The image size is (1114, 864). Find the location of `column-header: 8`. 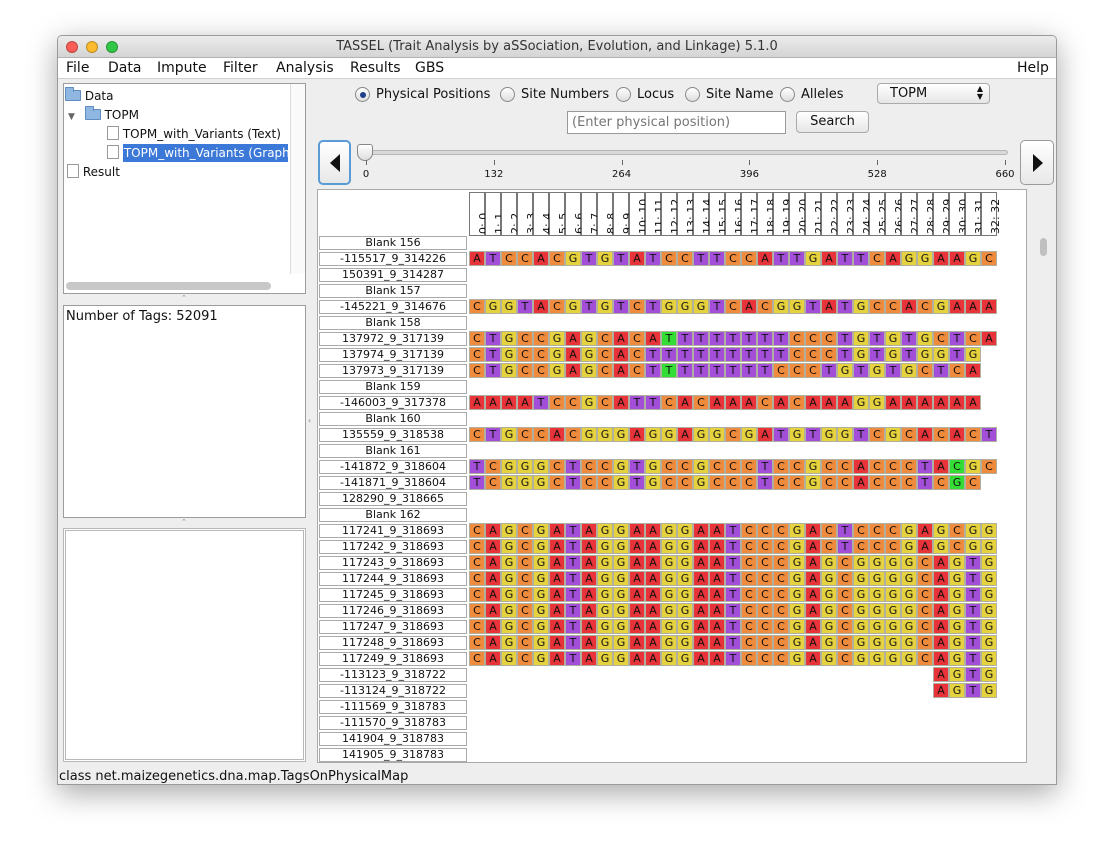

column-header: 8 is located at coordinates (607, 214).